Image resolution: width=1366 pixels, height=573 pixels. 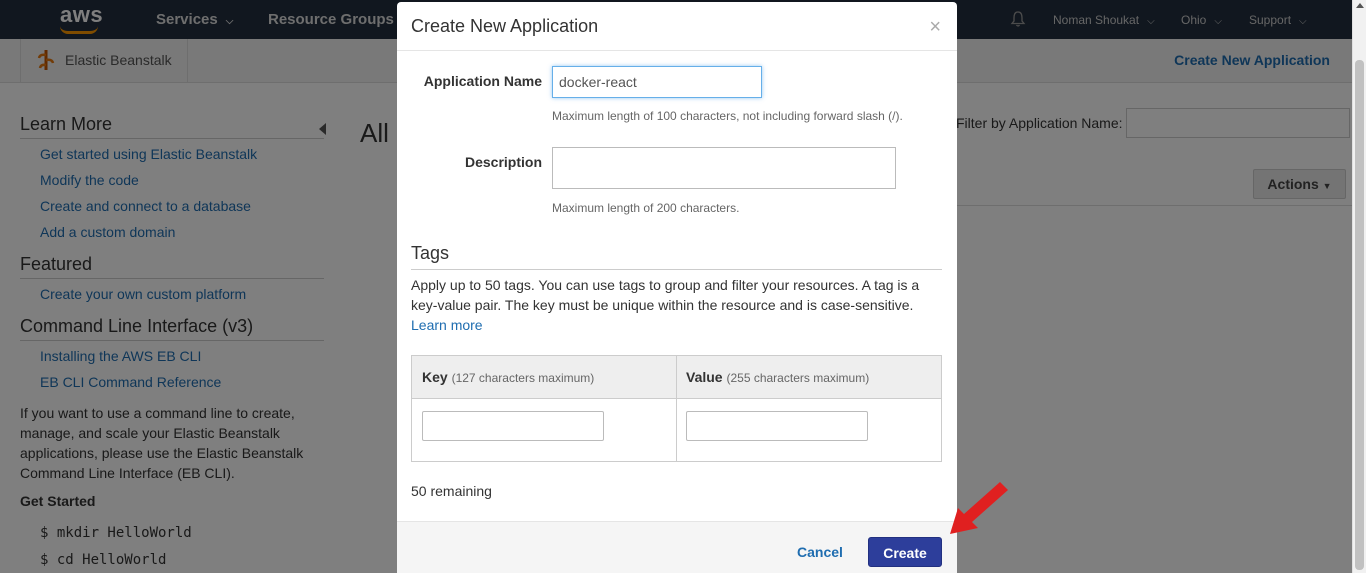 I want to click on description-label: Description, so click(x=503, y=162).